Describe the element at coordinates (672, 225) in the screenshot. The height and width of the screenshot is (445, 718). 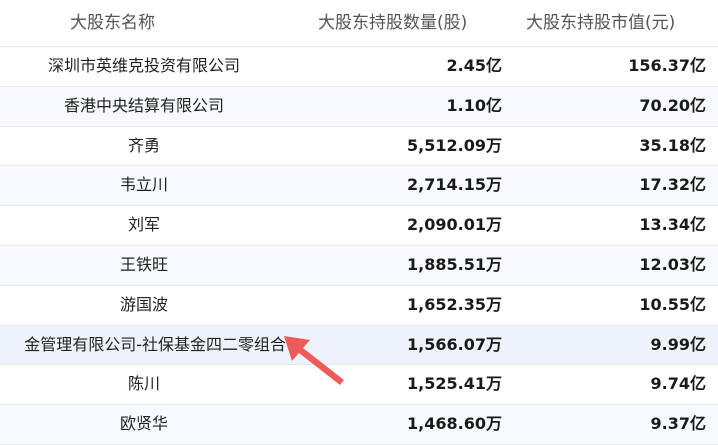
I see `market-value: 13.34亿` at that location.